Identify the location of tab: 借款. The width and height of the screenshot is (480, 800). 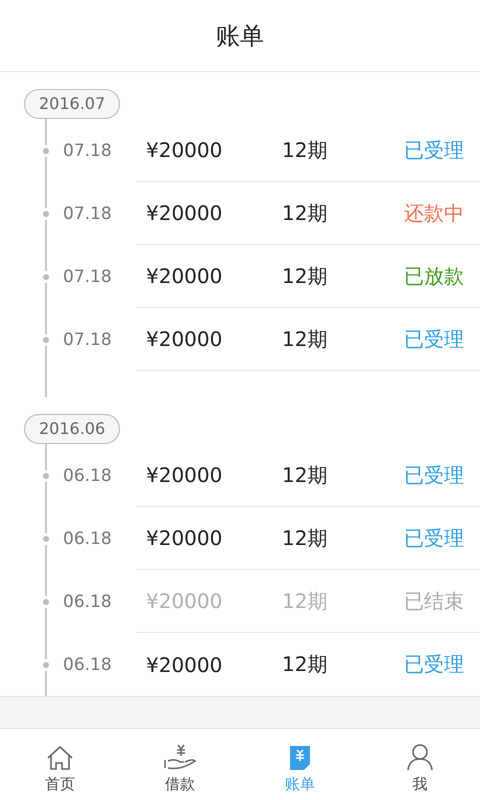
(180, 764).